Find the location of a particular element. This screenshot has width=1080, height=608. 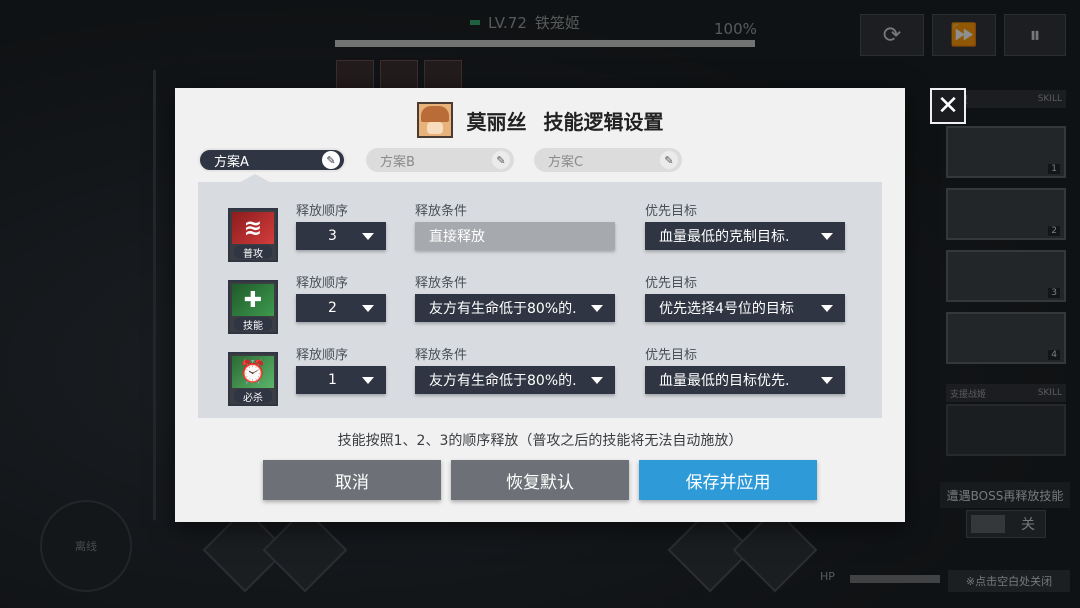

target-value: 优先选择4号位的目标 is located at coordinates (726, 309).